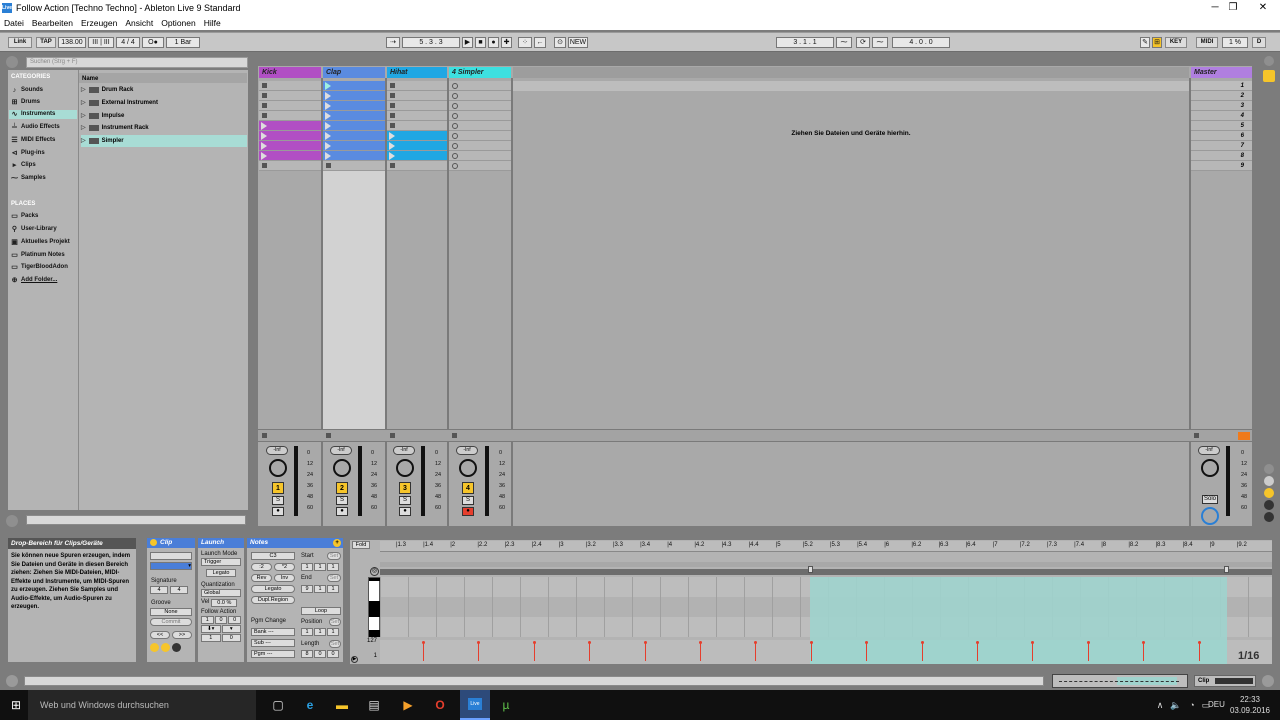 The image size is (1280, 720). Describe the element at coordinates (1225, 681) in the screenshot. I see `clip-device-toggle: Clip` at that location.